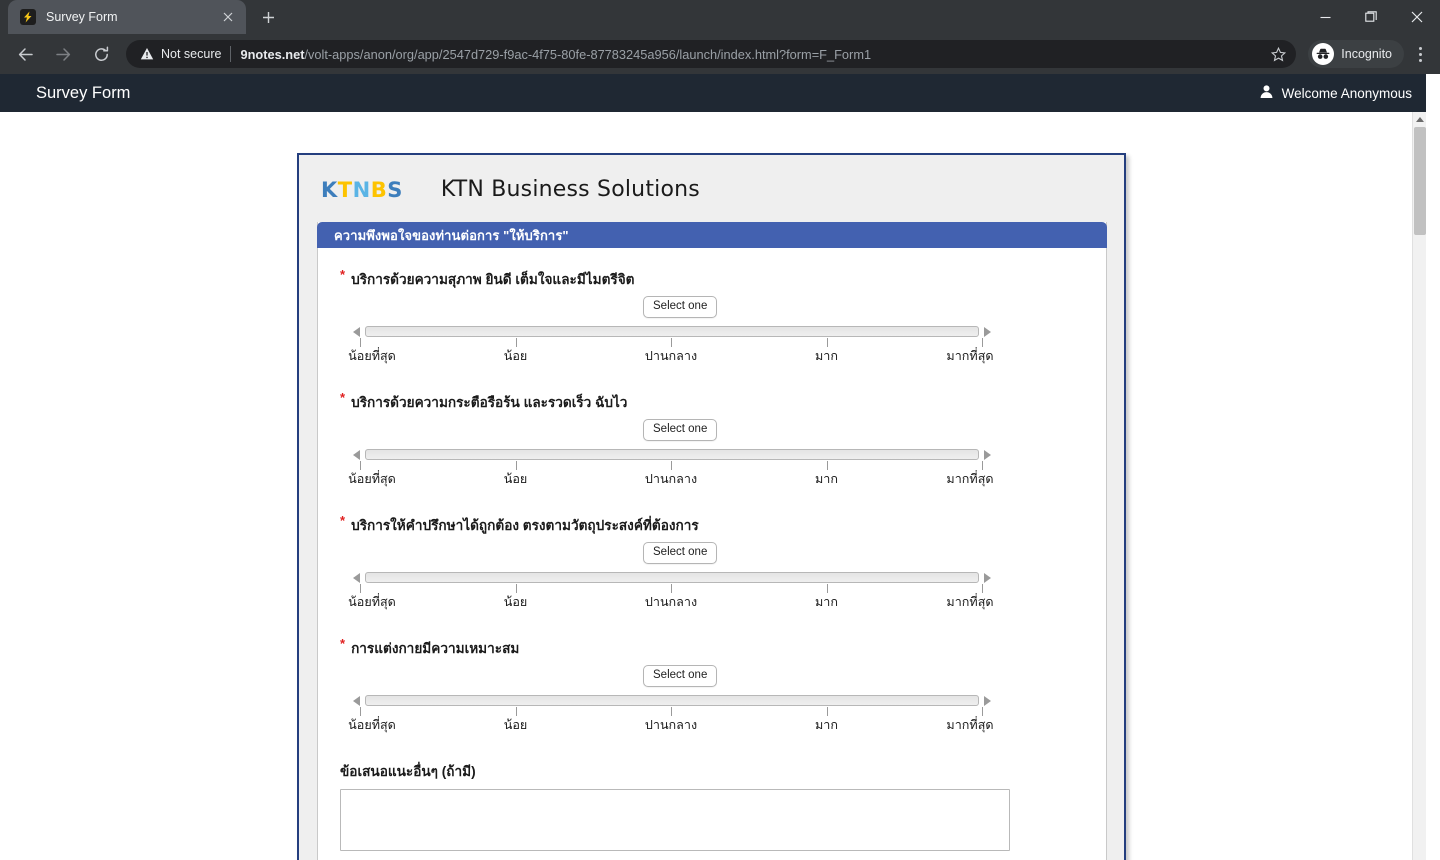 This screenshot has width=1440, height=860. Describe the element at coordinates (1266, 93) in the screenshot. I see `user-avatar-icon` at that location.